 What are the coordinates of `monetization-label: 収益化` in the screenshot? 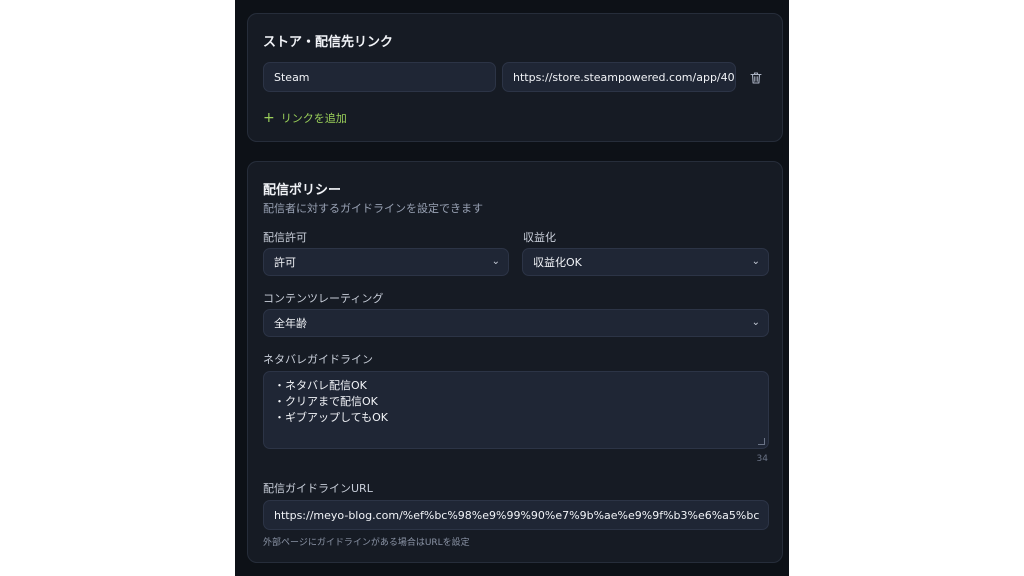 It's located at (539, 237).